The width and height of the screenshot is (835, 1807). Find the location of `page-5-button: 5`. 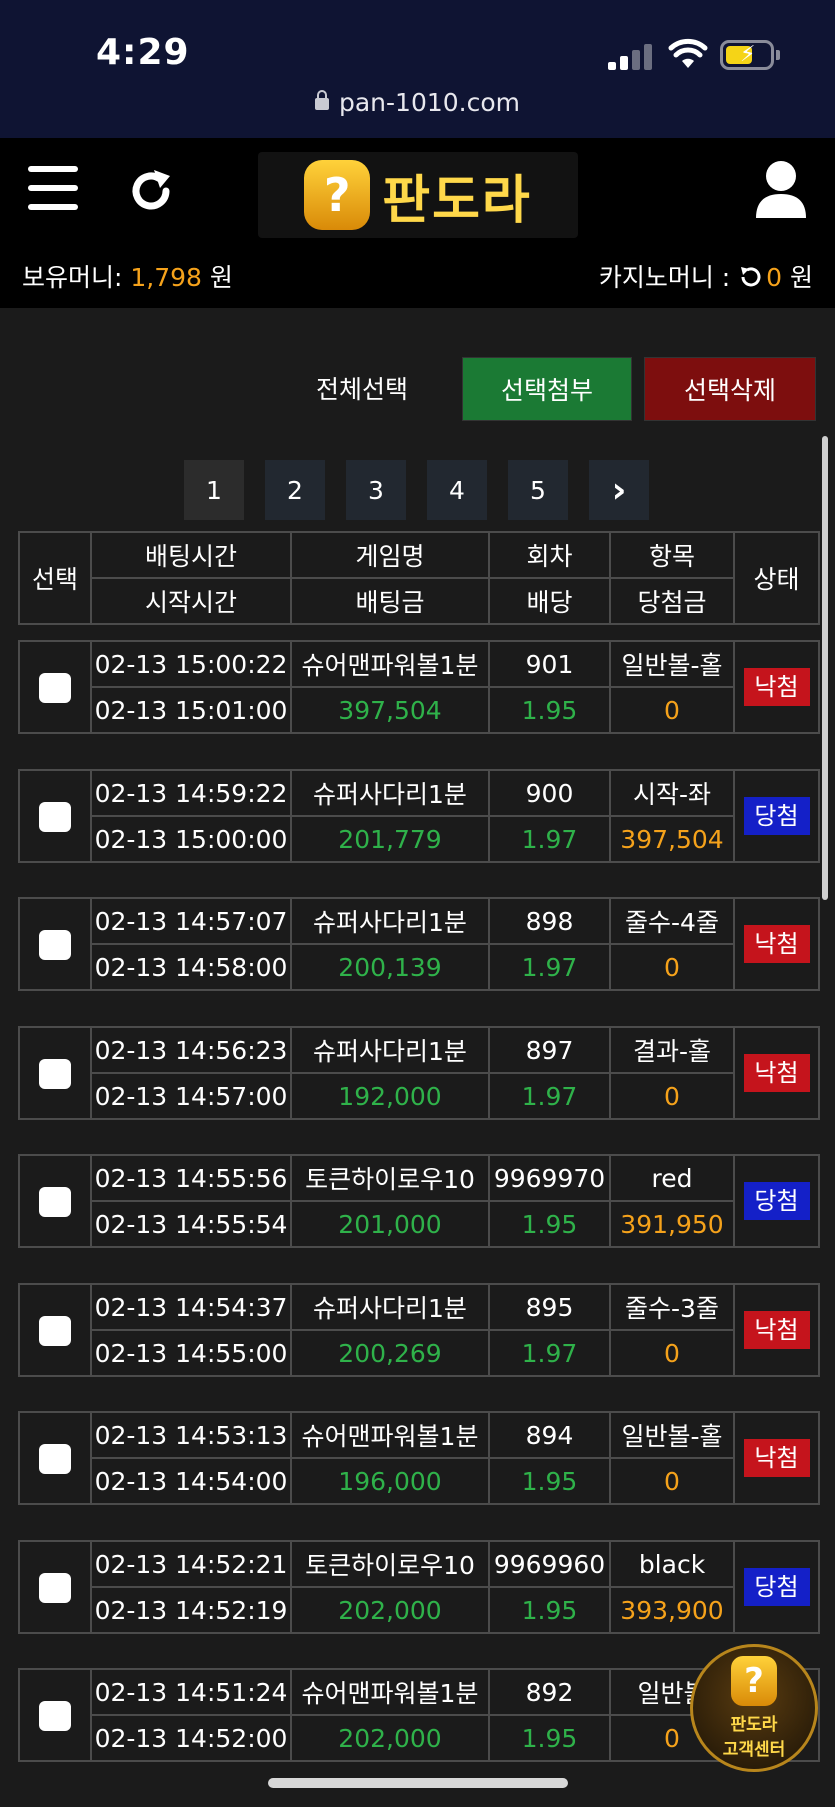

page-5-button: 5 is located at coordinates (538, 490).